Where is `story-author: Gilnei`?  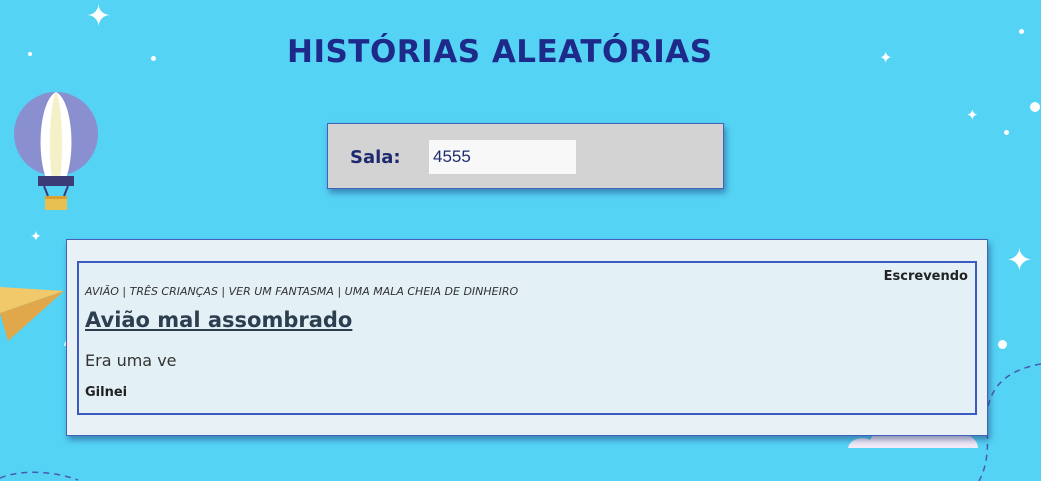
story-author: Gilnei is located at coordinates (106, 392).